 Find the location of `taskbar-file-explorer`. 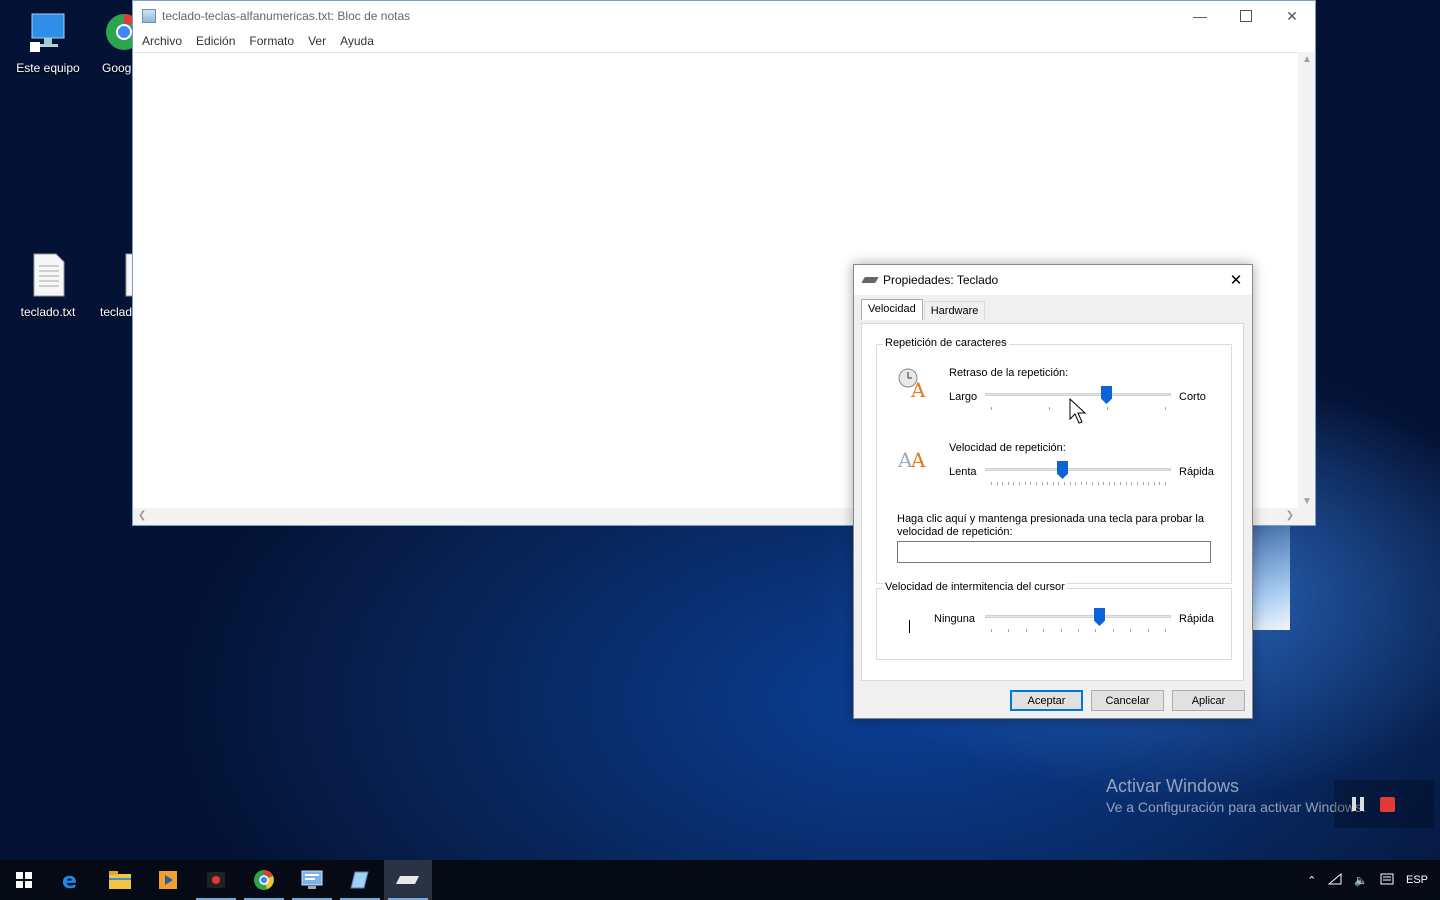

taskbar-file-explorer is located at coordinates (120, 880).